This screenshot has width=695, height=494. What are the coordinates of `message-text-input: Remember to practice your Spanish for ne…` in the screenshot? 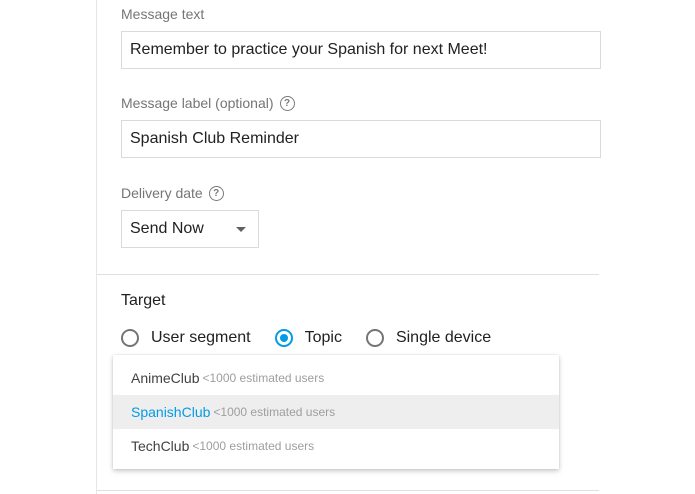 It's located at (361, 50).